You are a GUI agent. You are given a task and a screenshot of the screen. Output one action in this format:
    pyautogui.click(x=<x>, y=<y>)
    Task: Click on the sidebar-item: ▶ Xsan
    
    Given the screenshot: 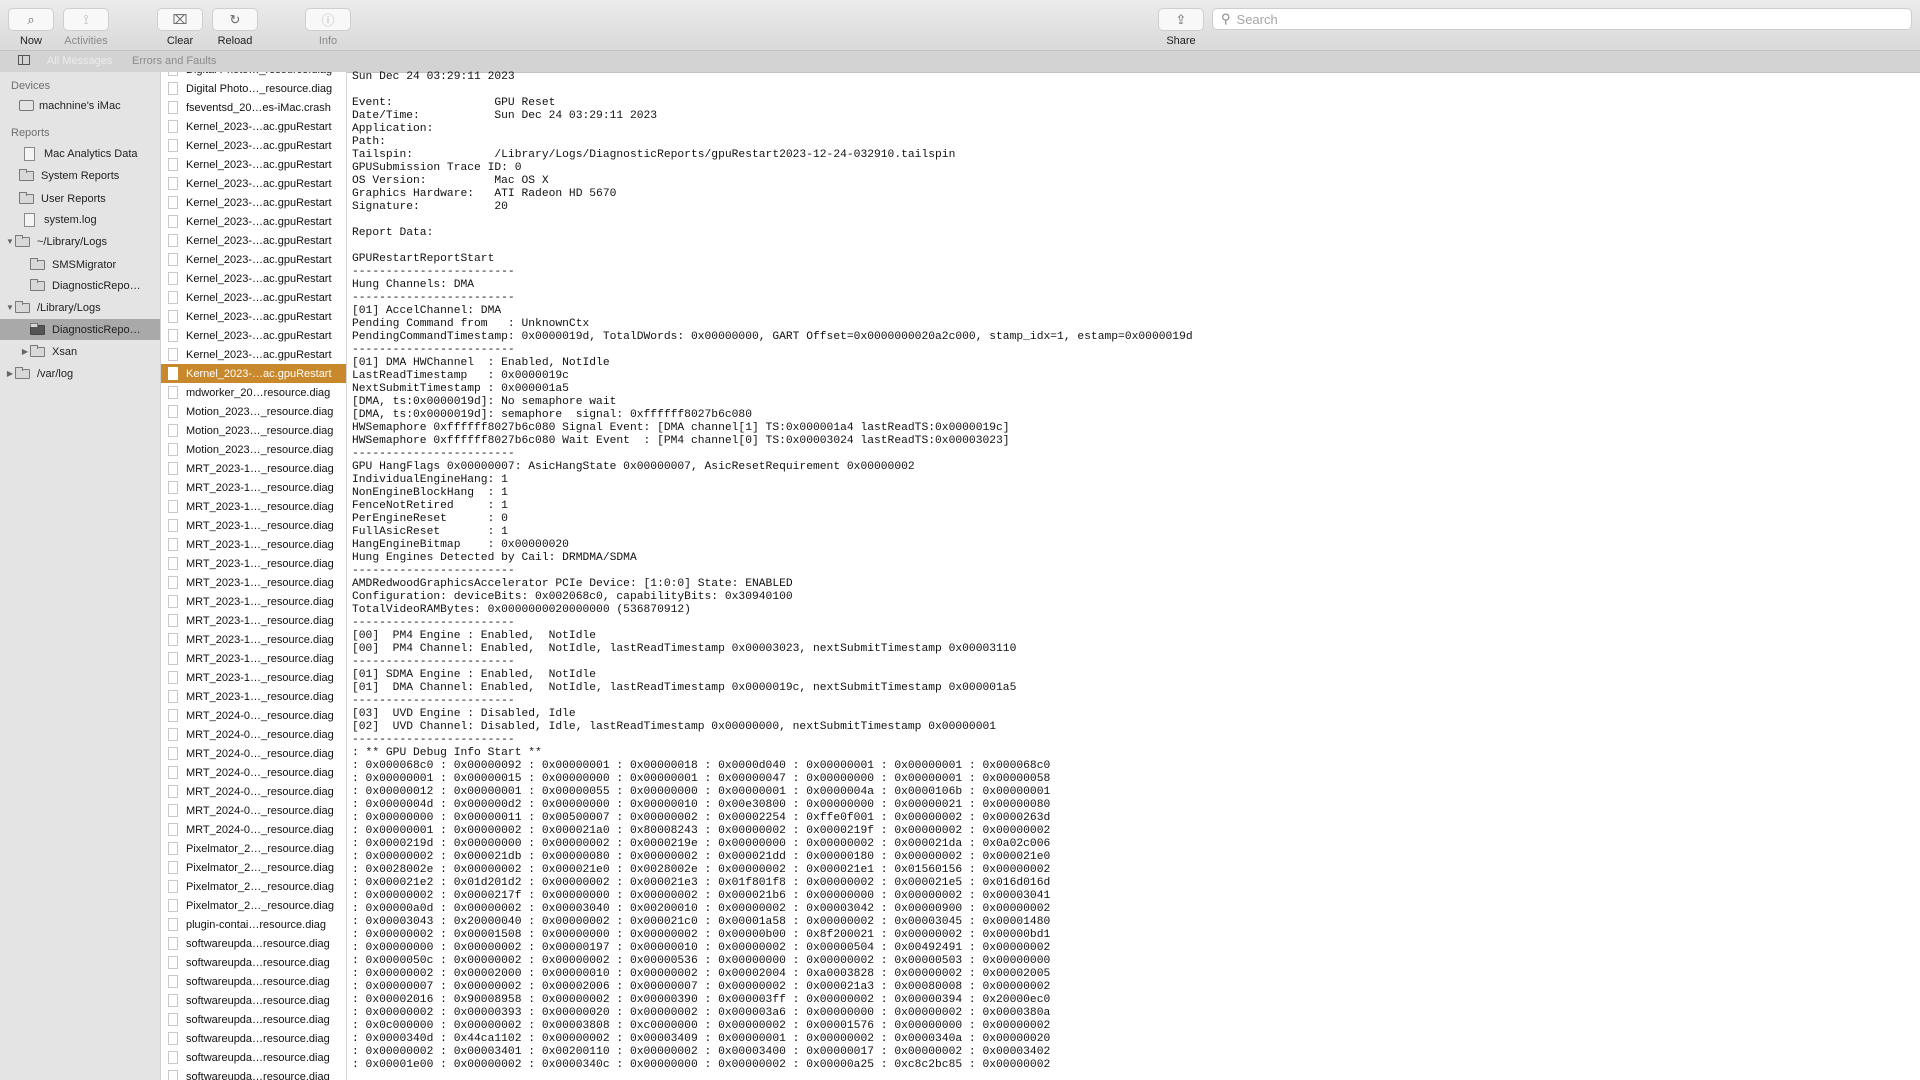 What is the action you would take?
    pyautogui.click(x=80, y=351)
    